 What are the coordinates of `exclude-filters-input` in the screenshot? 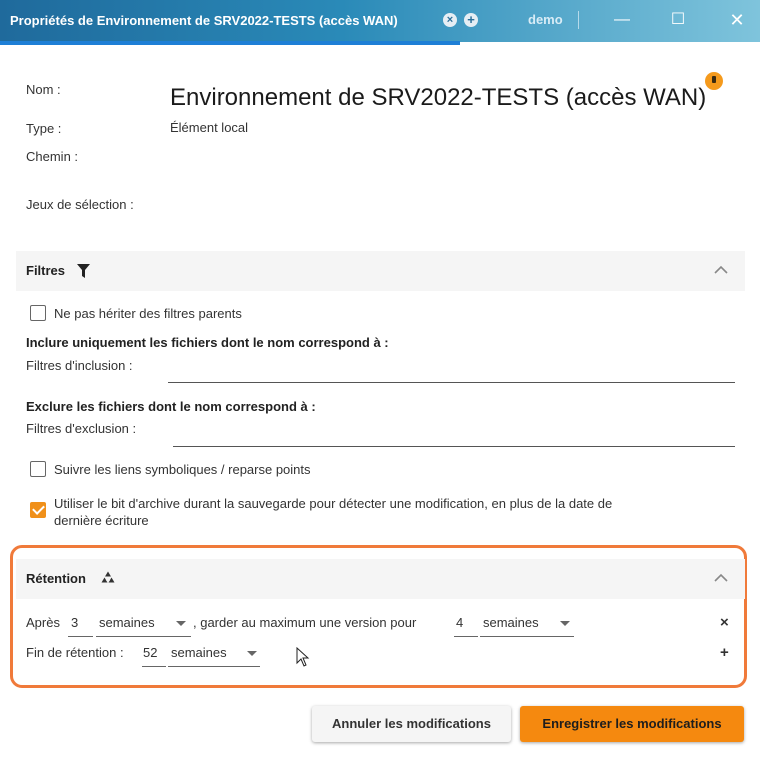 It's located at (454, 446).